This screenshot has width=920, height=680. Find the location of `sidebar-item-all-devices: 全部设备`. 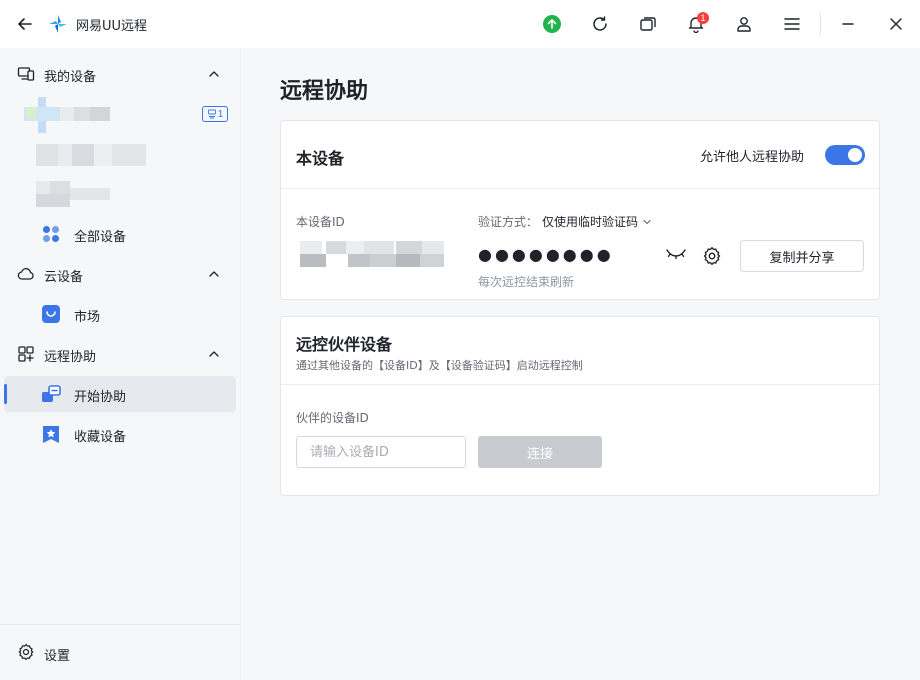

sidebar-item-all-devices: 全部设备 is located at coordinates (120, 234).